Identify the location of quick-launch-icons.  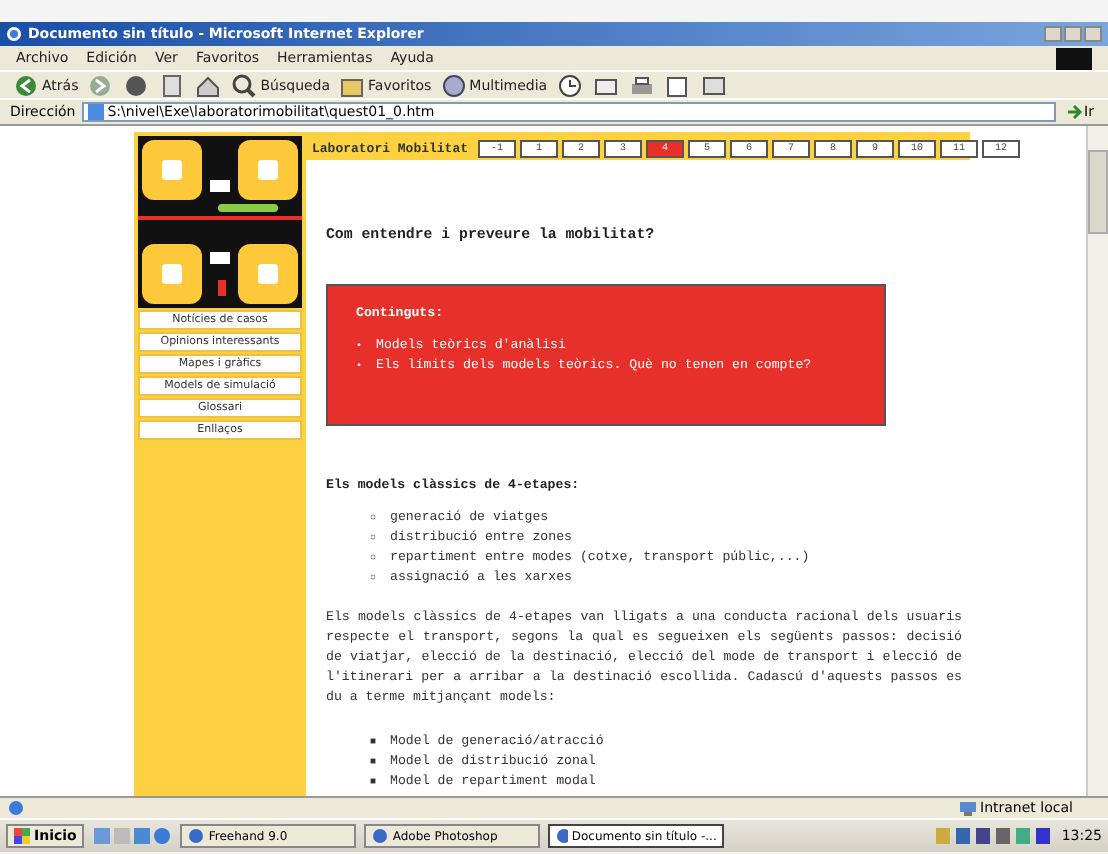
(132, 836).